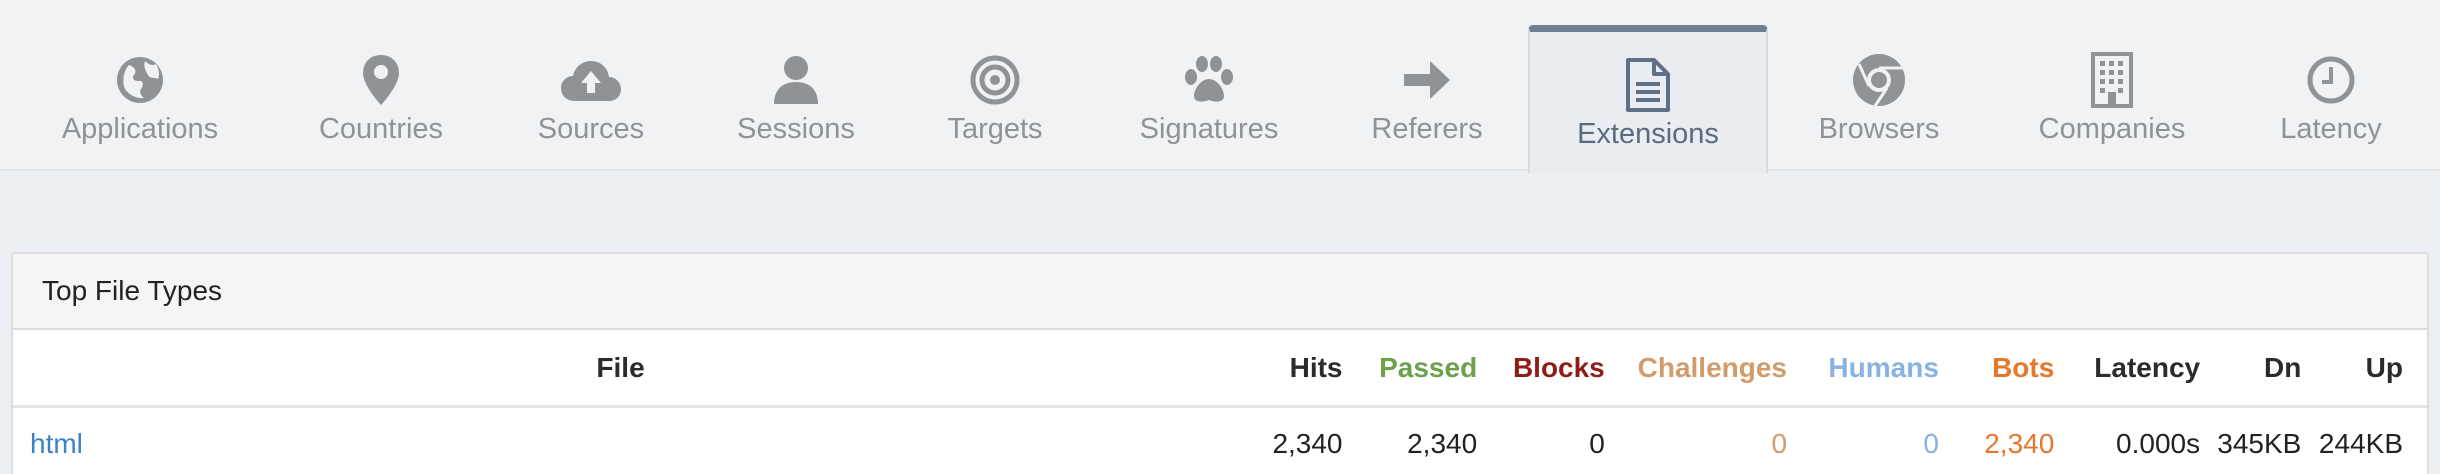 The height and width of the screenshot is (474, 2440). What do you see at coordinates (1427, 80) in the screenshot?
I see `arrow-right-icon` at bounding box center [1427, 80].